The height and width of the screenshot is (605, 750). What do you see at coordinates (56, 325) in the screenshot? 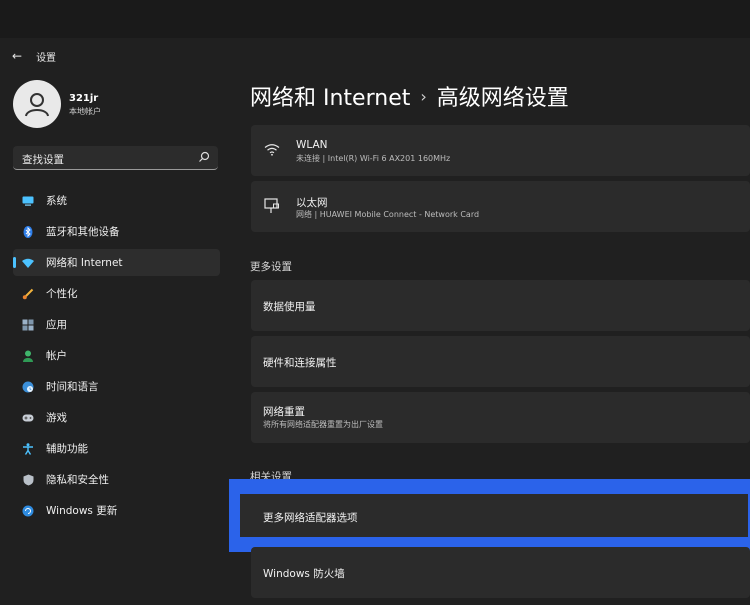
I see `sidebar-item-label: 应用` at bounding box center [56, 325].